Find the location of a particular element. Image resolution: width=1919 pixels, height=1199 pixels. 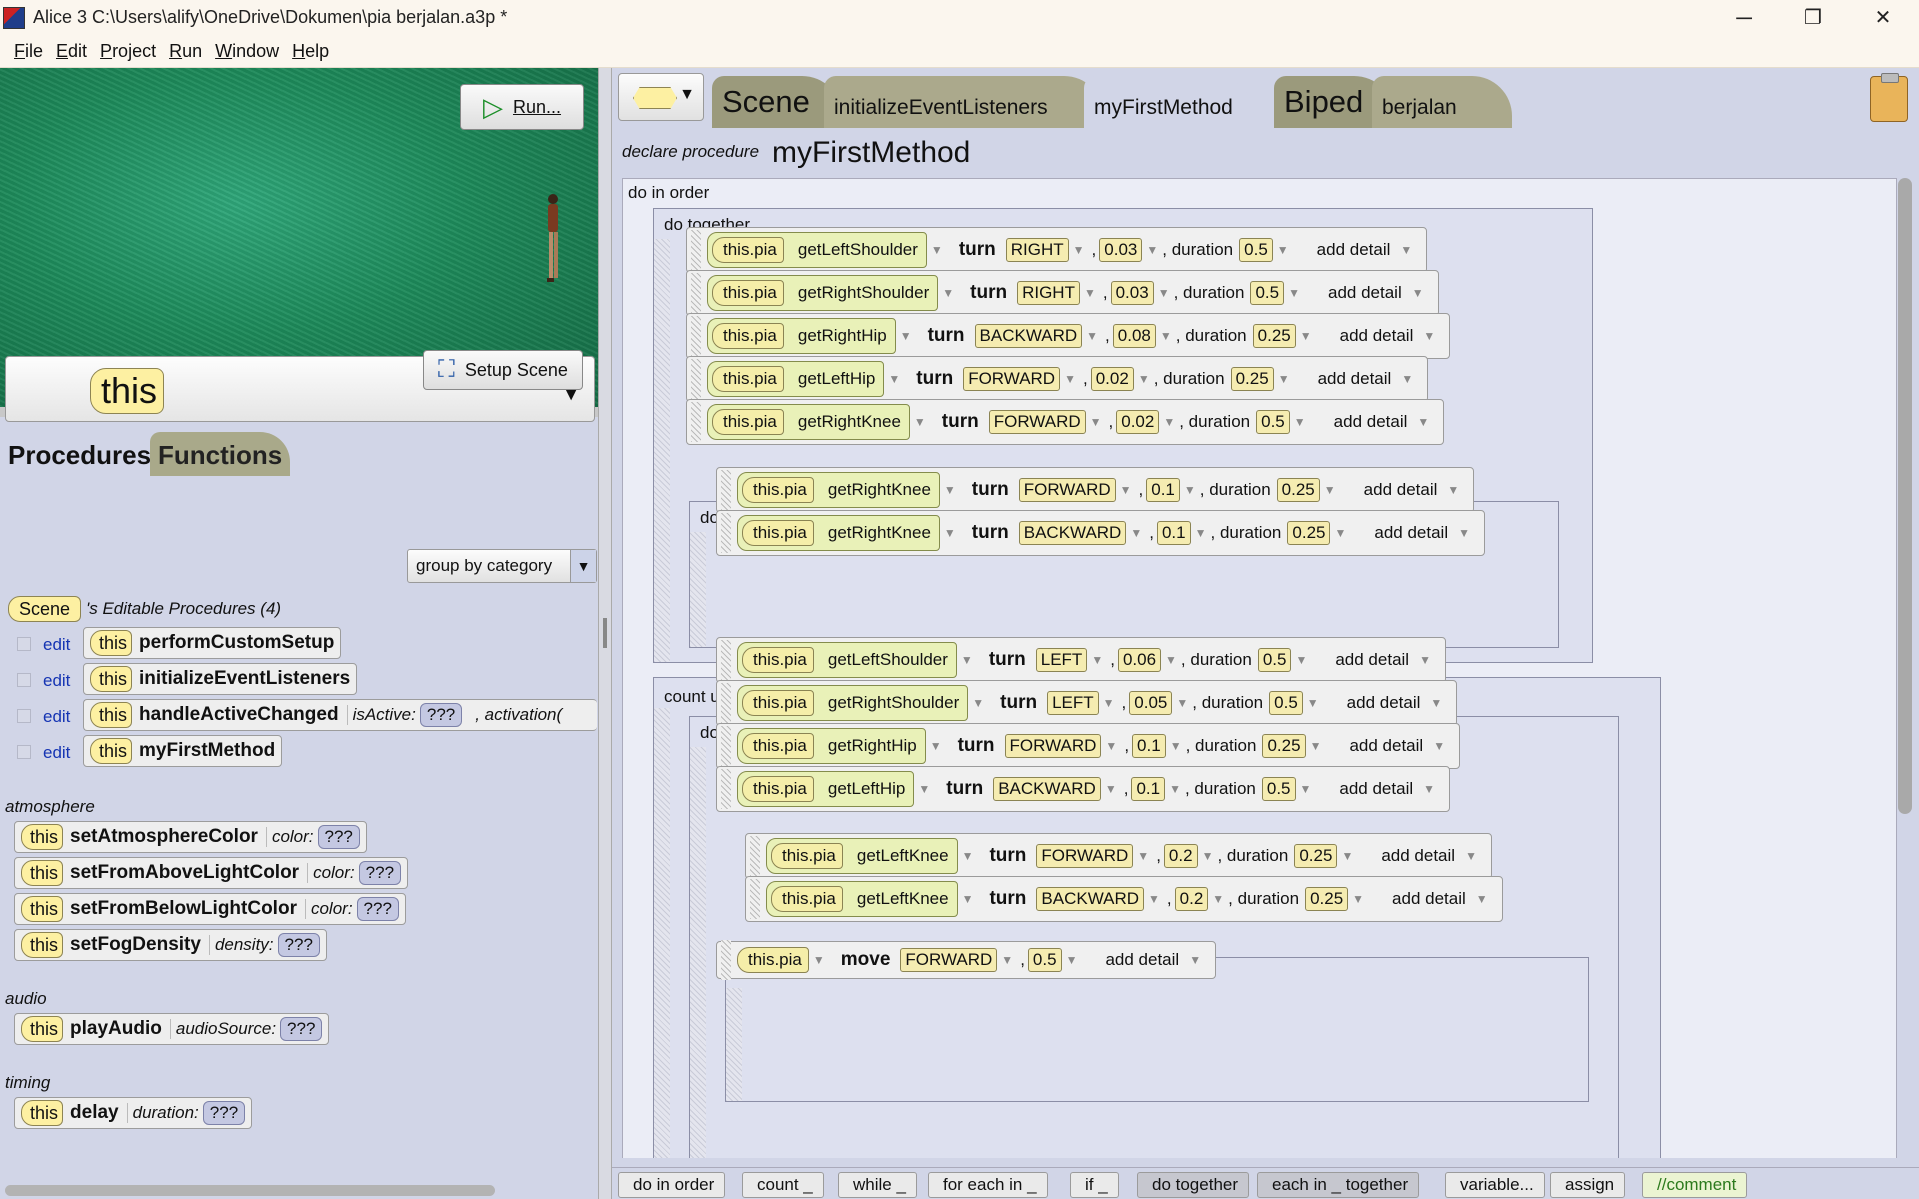

tool-for-each-in: for each in _ is located at coordinates (988, 1185).